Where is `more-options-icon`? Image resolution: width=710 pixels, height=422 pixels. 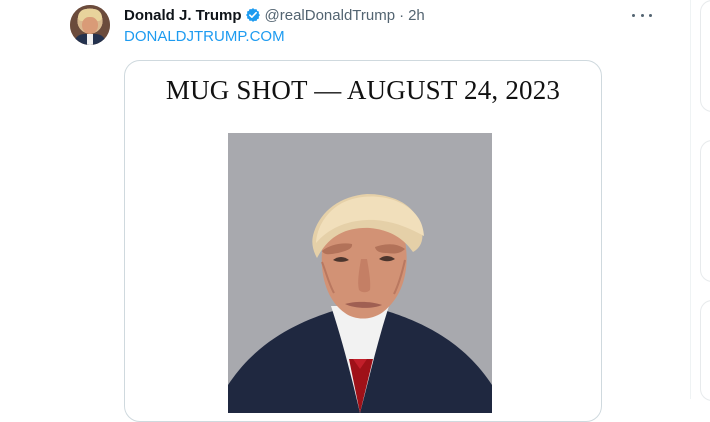
more-options-icon is located at coordinates (642, 15).